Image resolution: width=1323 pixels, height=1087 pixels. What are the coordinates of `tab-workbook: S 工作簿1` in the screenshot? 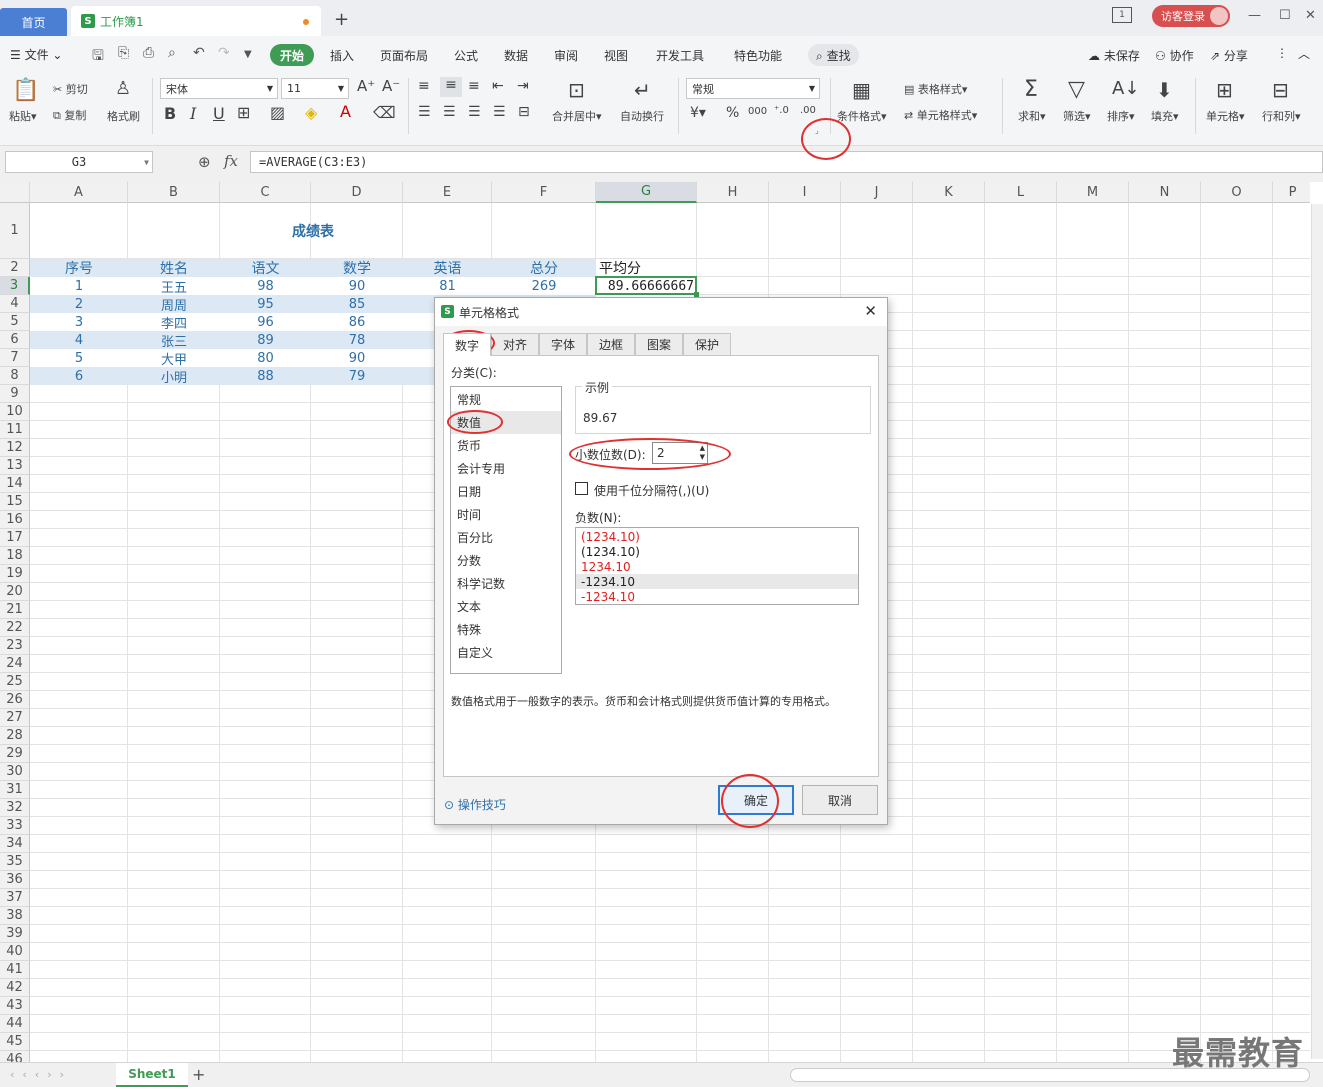 It's located at (196, 21).